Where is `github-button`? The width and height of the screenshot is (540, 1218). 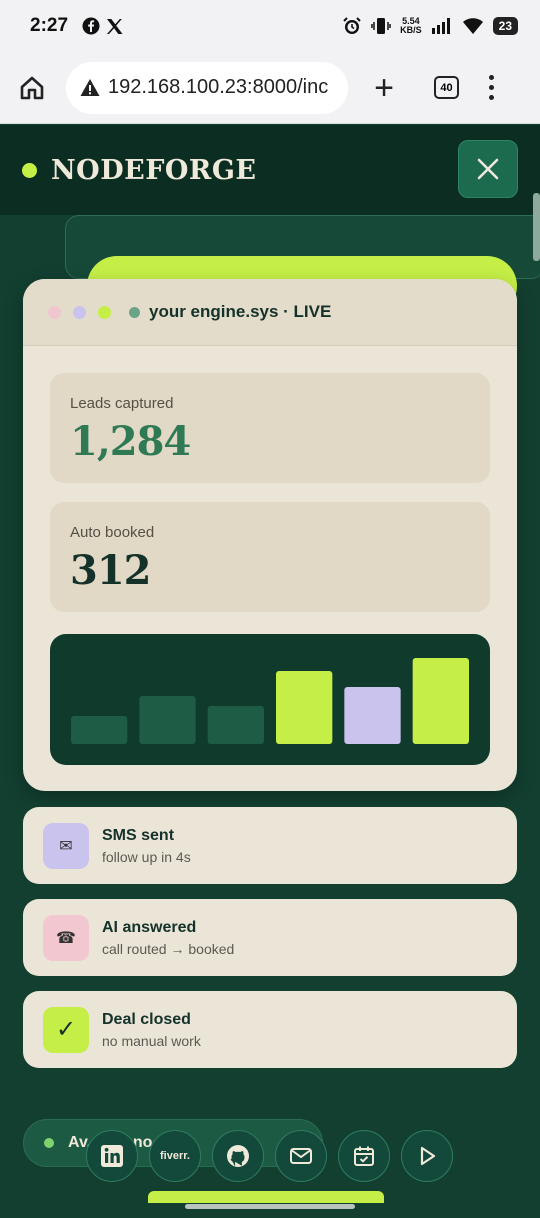 github-button is located at coordinates (238, 1156).